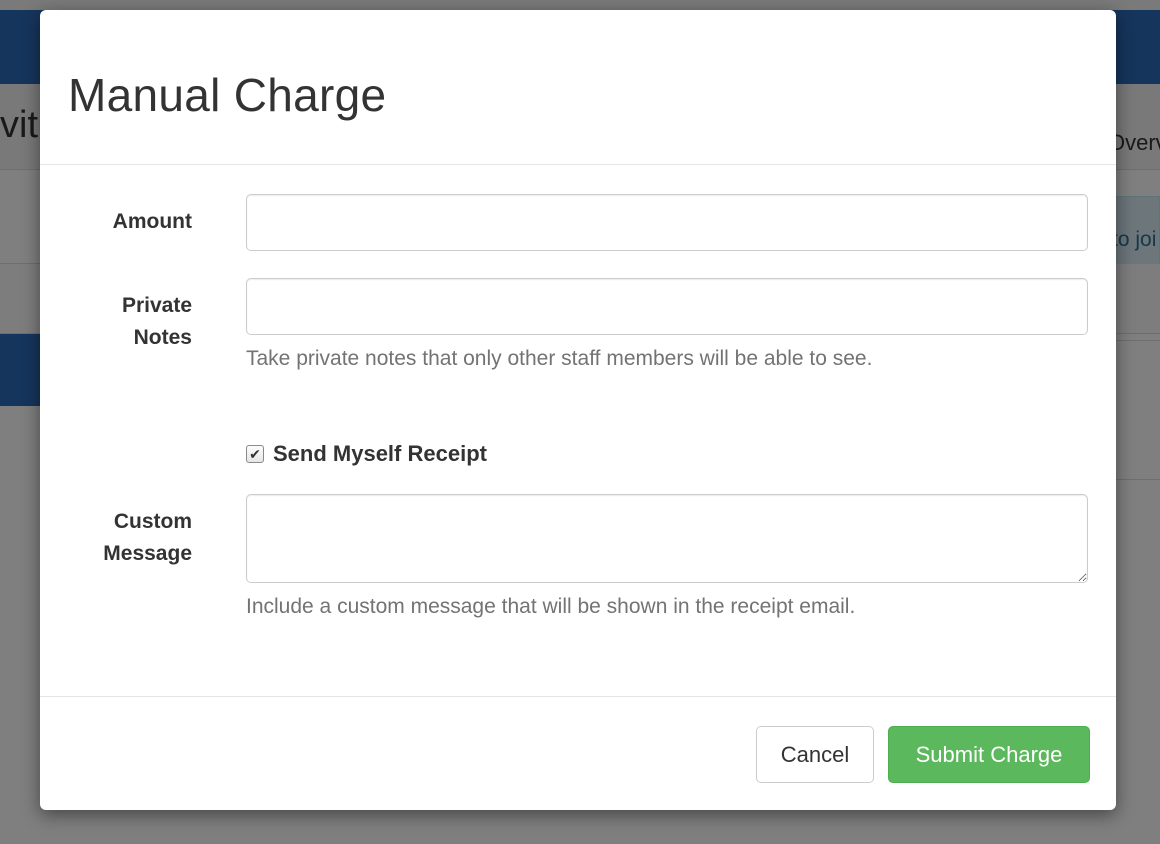 Image resolution: width=1160 pixels, height=844 pixels. I want to click on amount-label: Amount, so click(122, 222).